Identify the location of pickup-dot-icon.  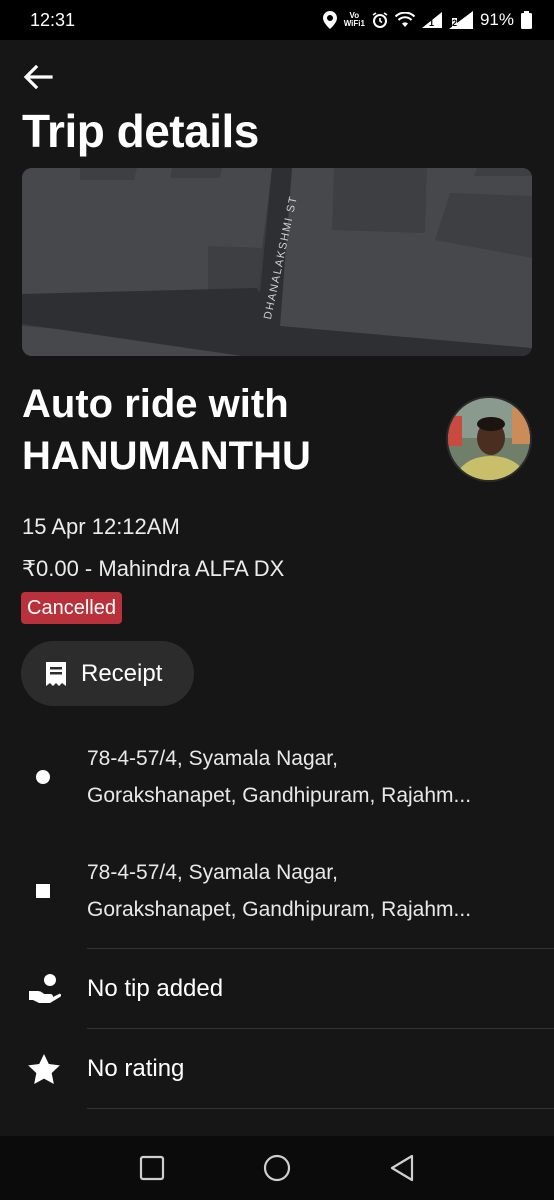
(43, 777).